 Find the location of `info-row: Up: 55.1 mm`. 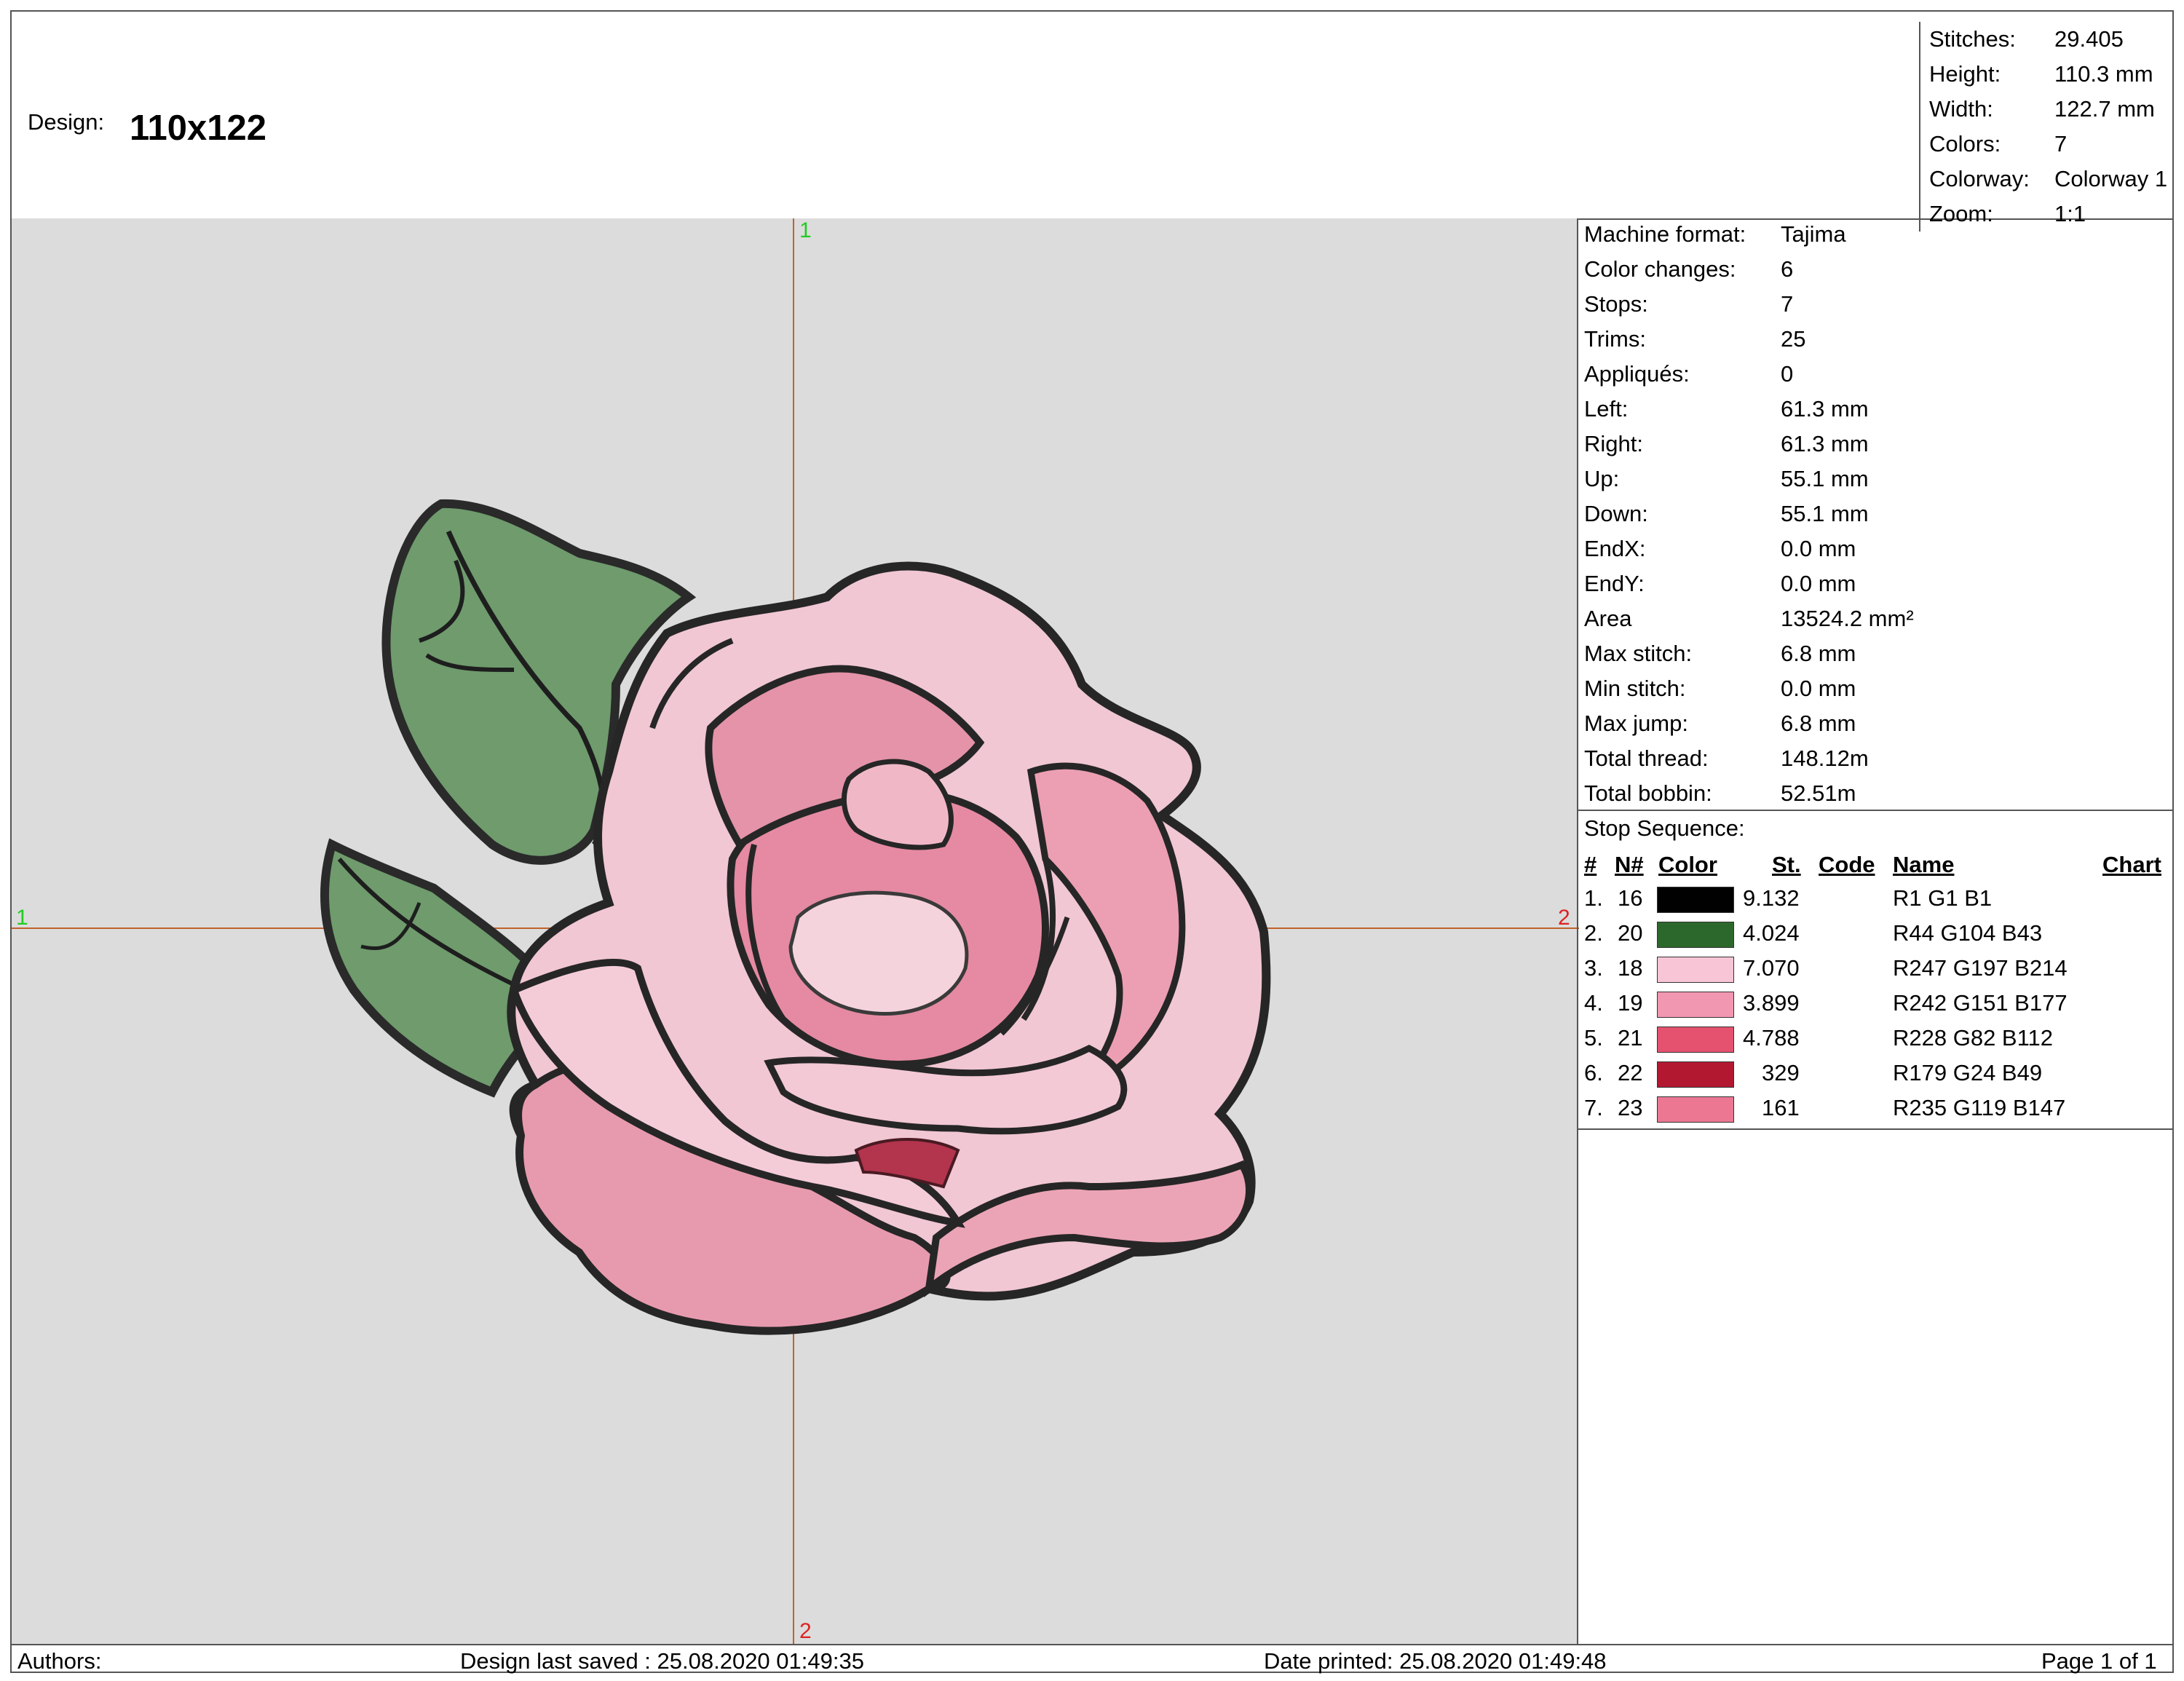

info-row: Up: 55.1 mm is located at coordinates (1726, 478).